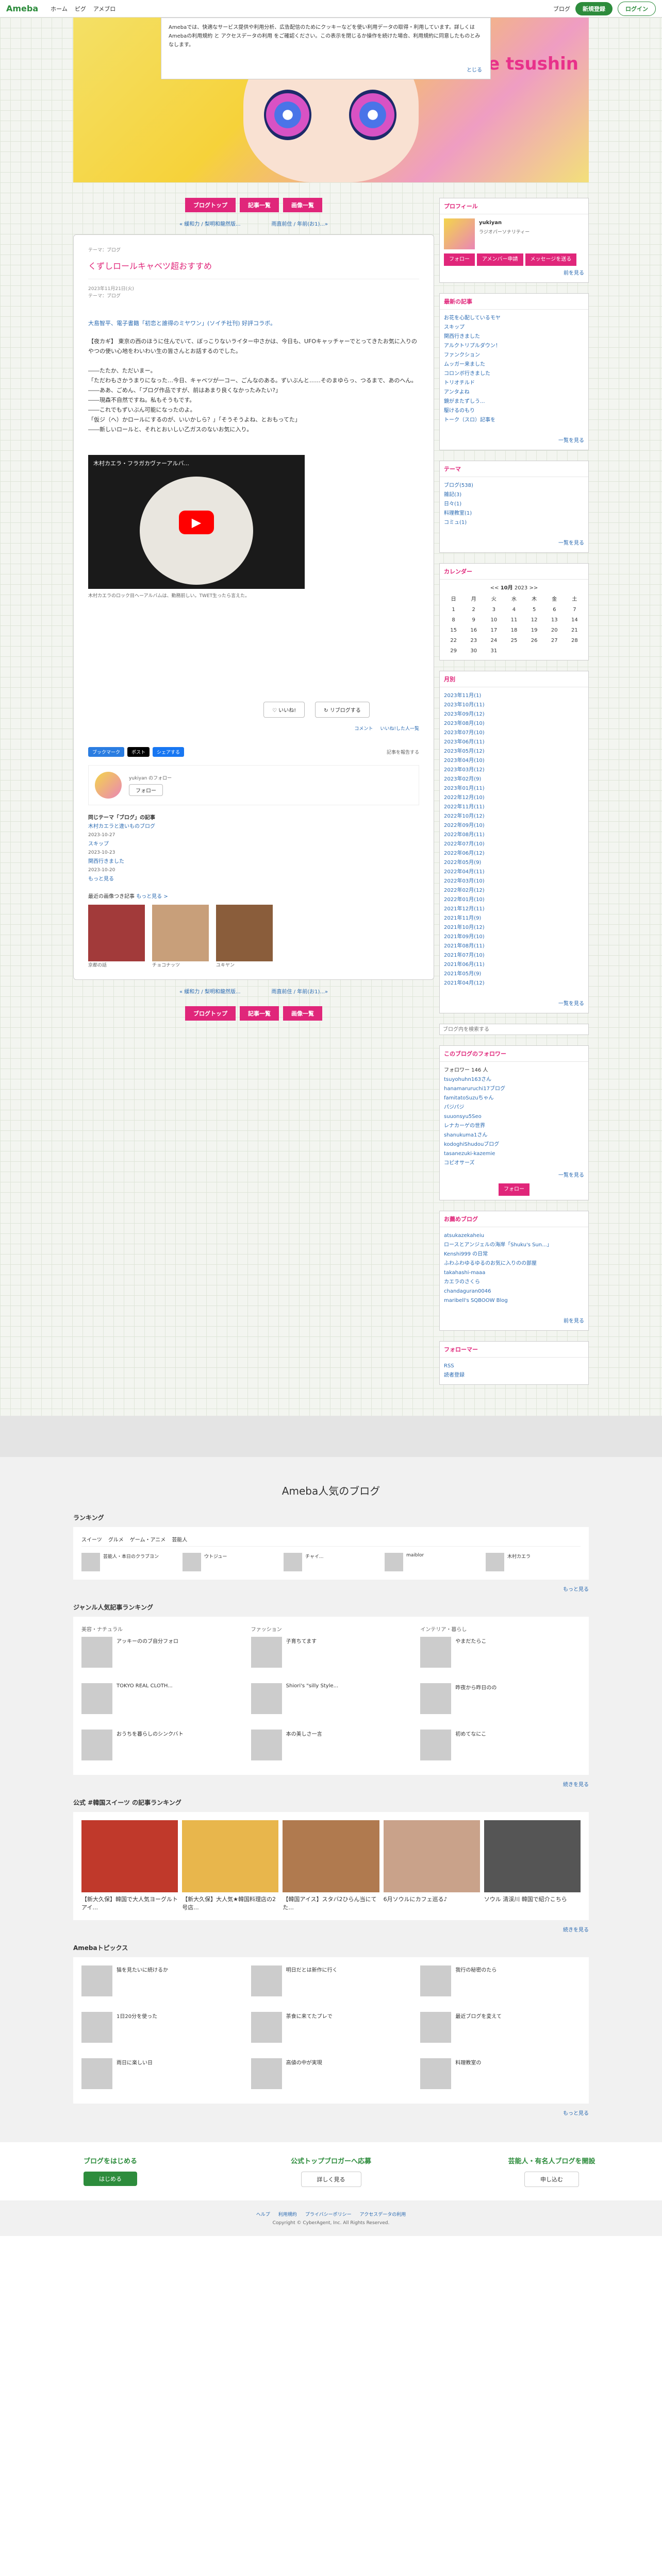 The width and height of the screenshot is (662, 2576). I want to click on calendar-day: 30, so click(473, 652).